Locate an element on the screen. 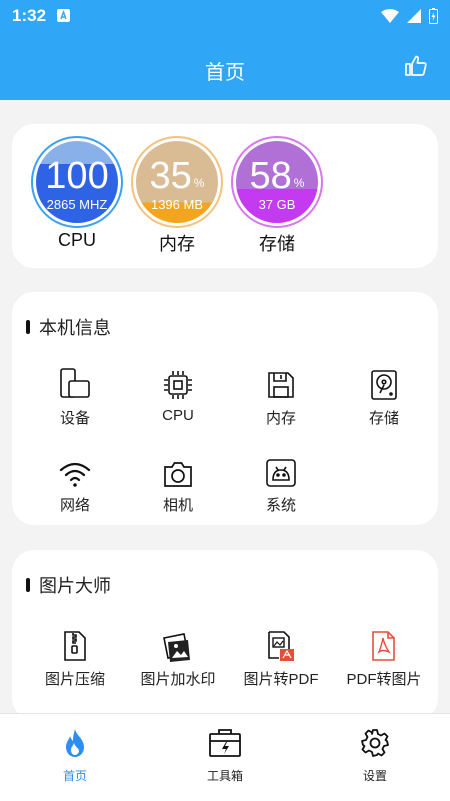 Image resolution: width=450 pixels, height=801 pixels. cpu-item-label: CPU is located at coordinates (178, 415).